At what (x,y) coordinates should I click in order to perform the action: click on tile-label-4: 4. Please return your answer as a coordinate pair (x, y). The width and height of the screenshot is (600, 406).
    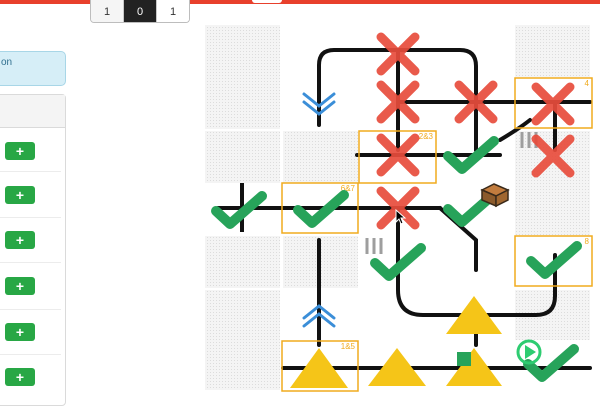
    Looking at the image, I should click on (587, 83).